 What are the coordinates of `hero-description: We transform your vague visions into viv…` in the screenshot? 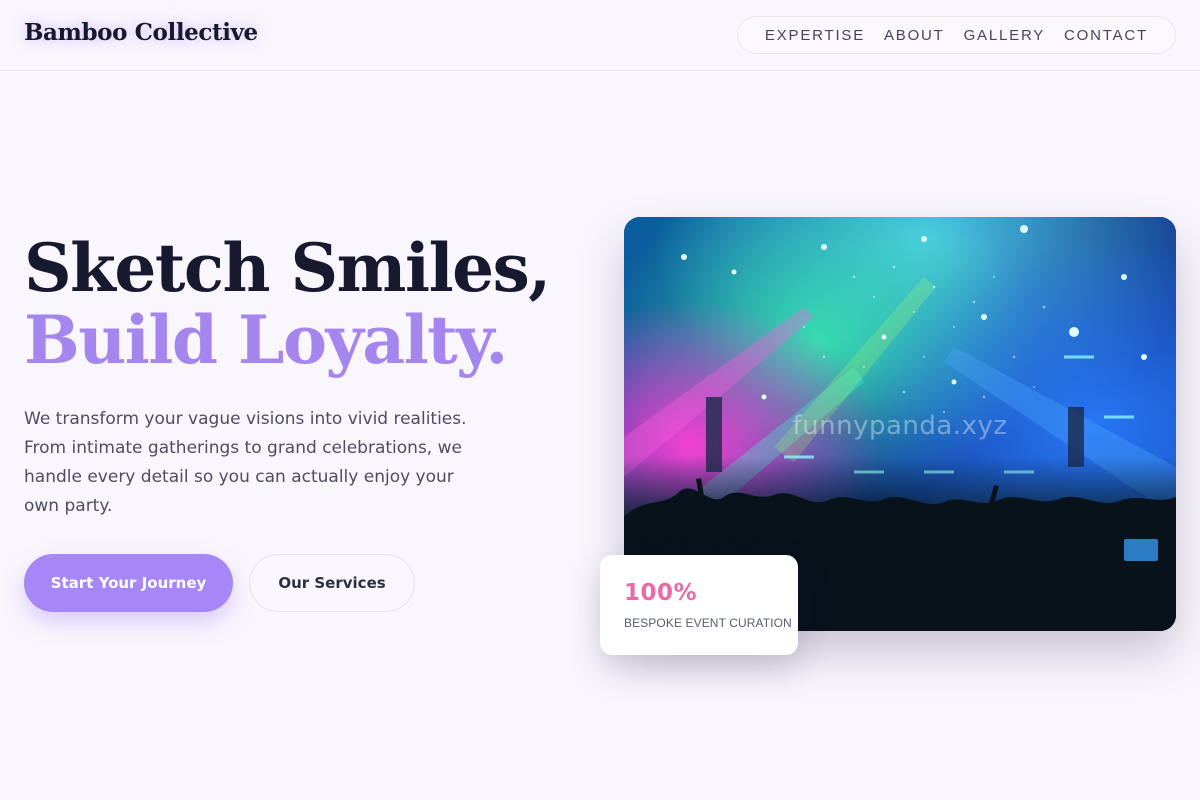 It's located at (245, 462).